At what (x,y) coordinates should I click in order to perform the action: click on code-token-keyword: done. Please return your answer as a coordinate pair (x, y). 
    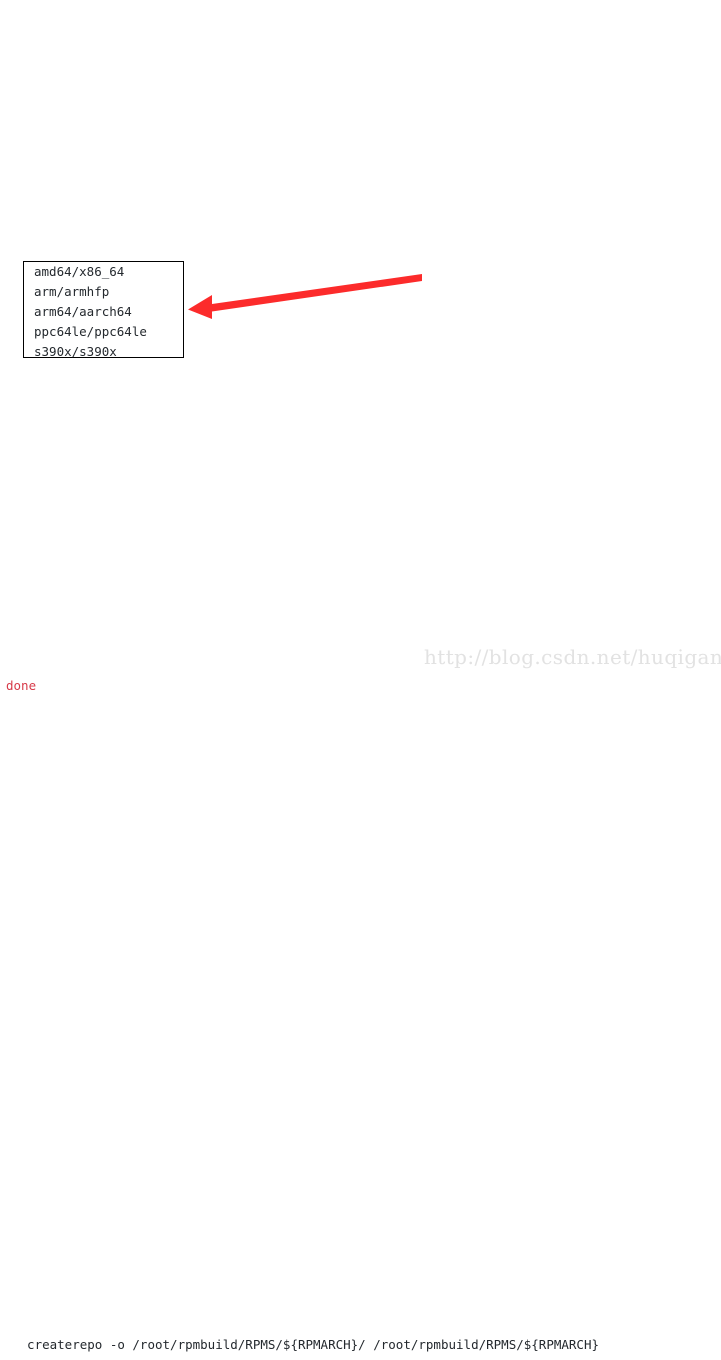
    Looking at the image, I should click on (21, 685).